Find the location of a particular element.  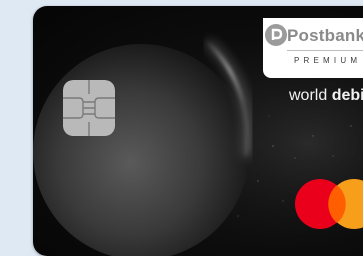

bank-logo: Postbank PREMIUM is located at coordinates (313, 48).